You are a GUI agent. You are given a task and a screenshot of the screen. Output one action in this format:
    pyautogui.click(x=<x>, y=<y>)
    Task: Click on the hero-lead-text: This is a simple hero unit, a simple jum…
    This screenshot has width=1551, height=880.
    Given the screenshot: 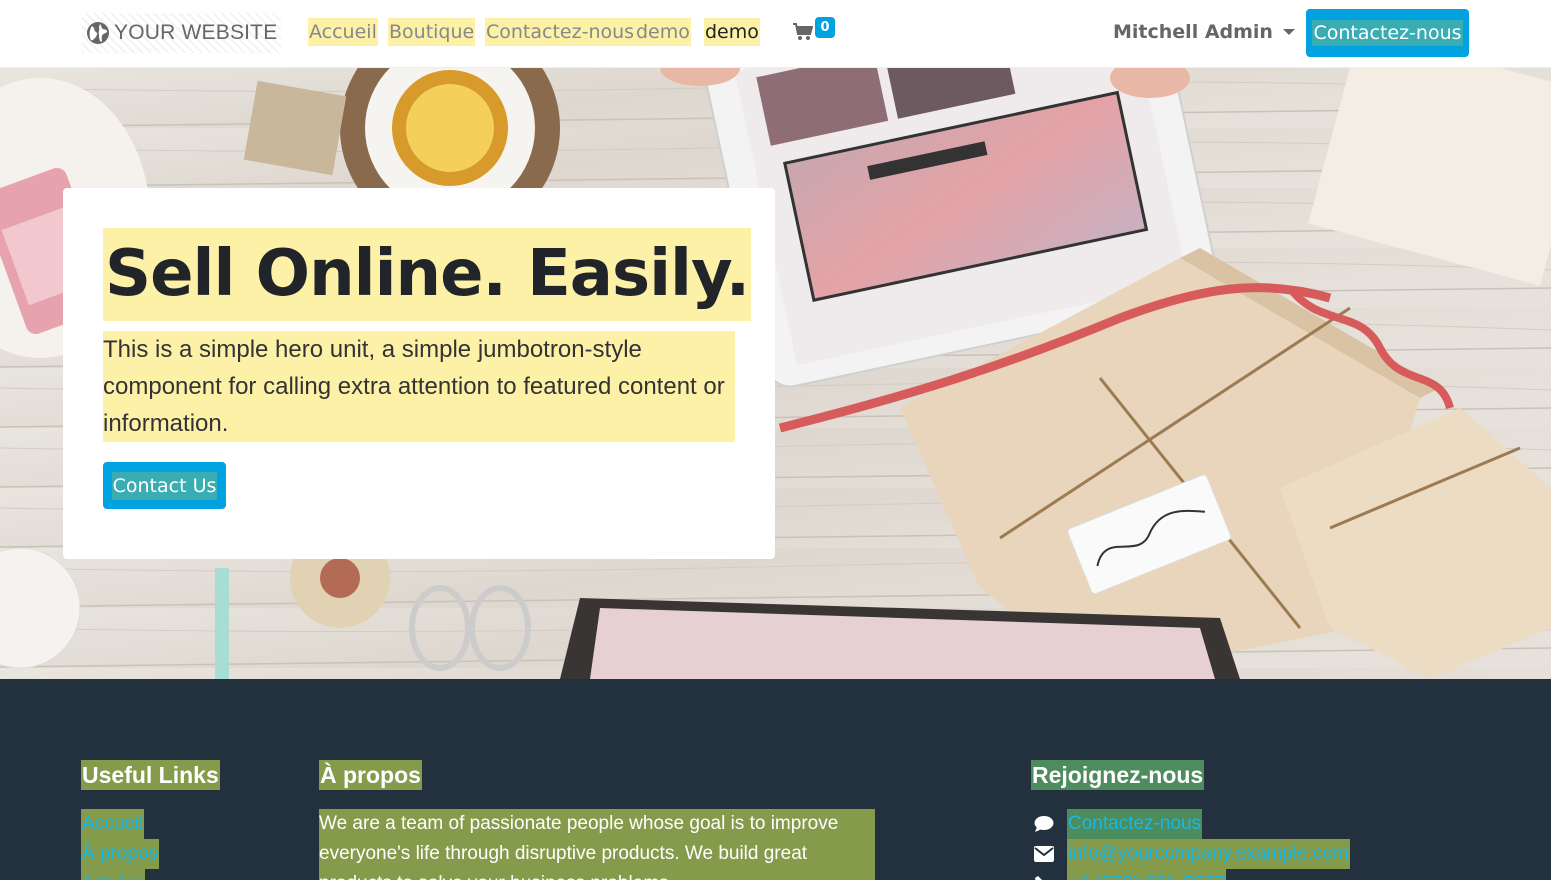 What is the action you would take?
    pyautogui.click(x=419, y=386)
    